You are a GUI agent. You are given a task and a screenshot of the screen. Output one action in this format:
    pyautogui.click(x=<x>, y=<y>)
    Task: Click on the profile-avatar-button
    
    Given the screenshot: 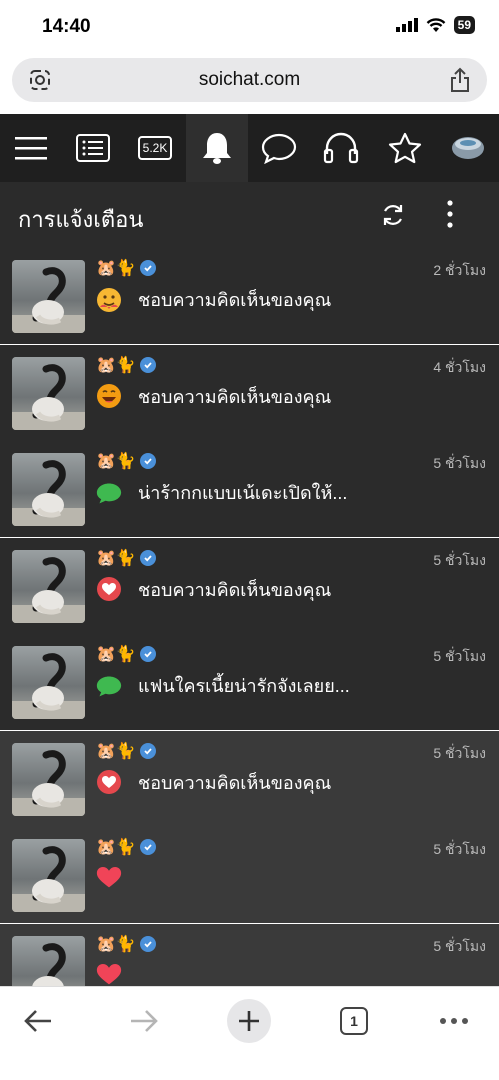 What is the action you would take?
    pyautogui.click(x=468, y=148)
    